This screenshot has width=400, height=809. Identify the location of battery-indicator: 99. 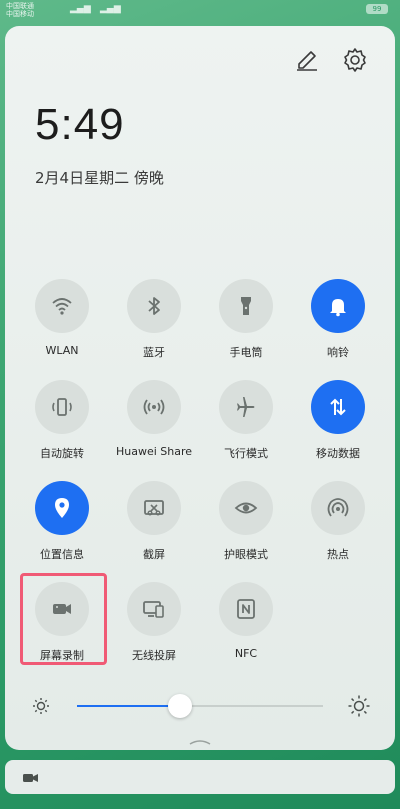
(377, 9).